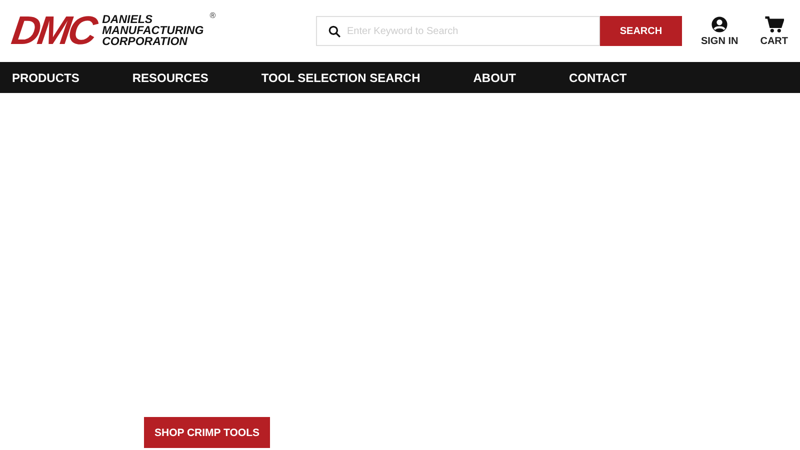  Describe the element at coordinates (334, 31) in the screenshot. I see `search-icon` at that location.